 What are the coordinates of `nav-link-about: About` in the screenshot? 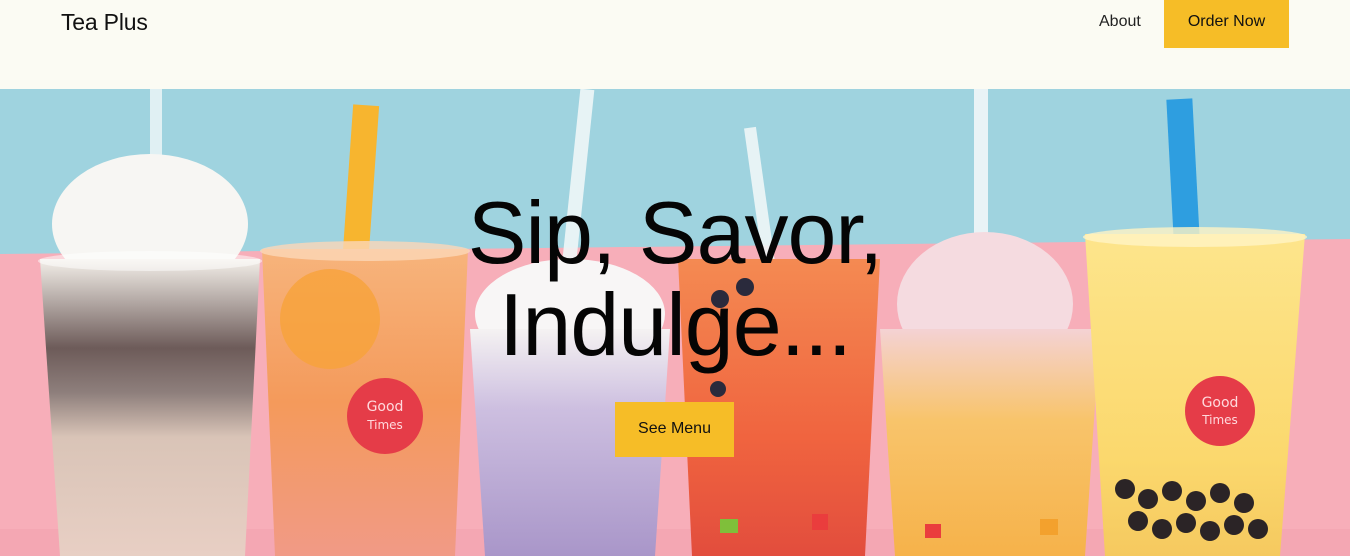 It's located at (1120, 22).